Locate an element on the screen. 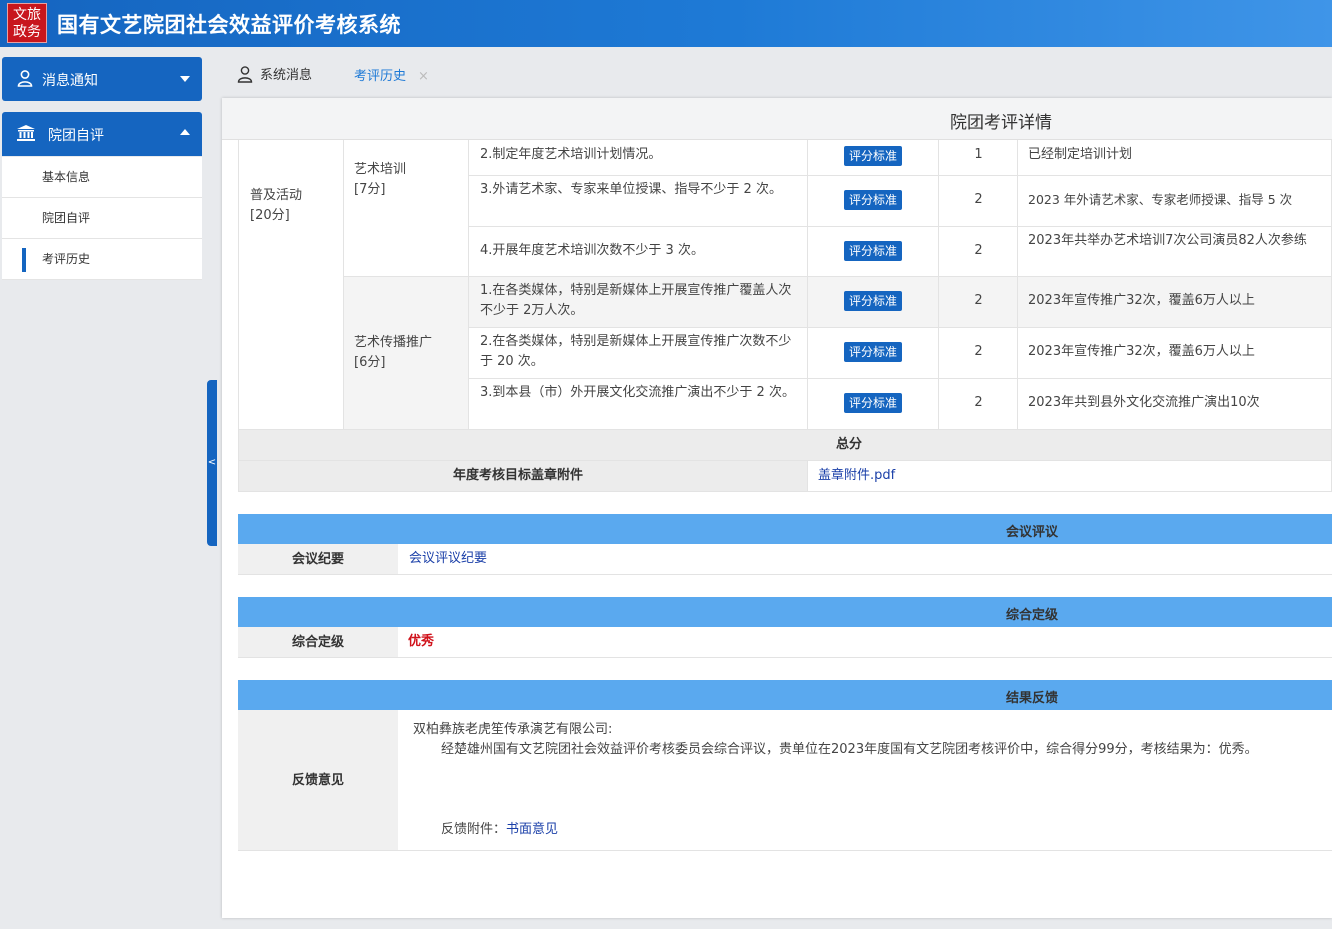 The height and width of the screenshot is (929, 1332). grade-label: 综合定级 is located at coordinates (318, 642).